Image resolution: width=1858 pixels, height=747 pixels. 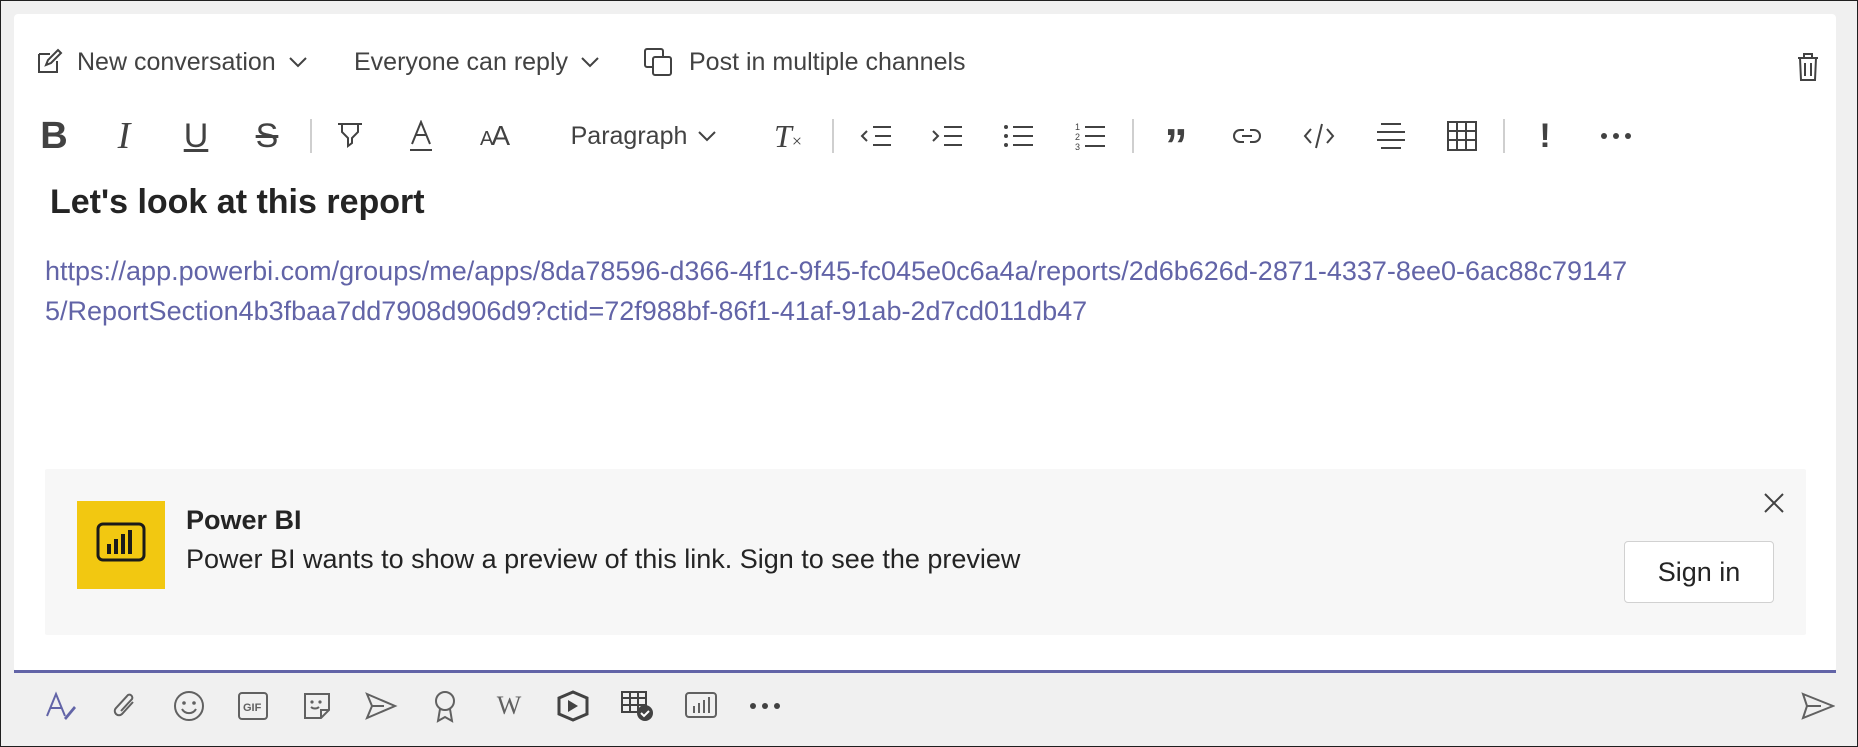 What do you see at coordinates (1176, 145) in the screenshot?
I see `quote-icon: ”` at bounding box center [1176, 145].